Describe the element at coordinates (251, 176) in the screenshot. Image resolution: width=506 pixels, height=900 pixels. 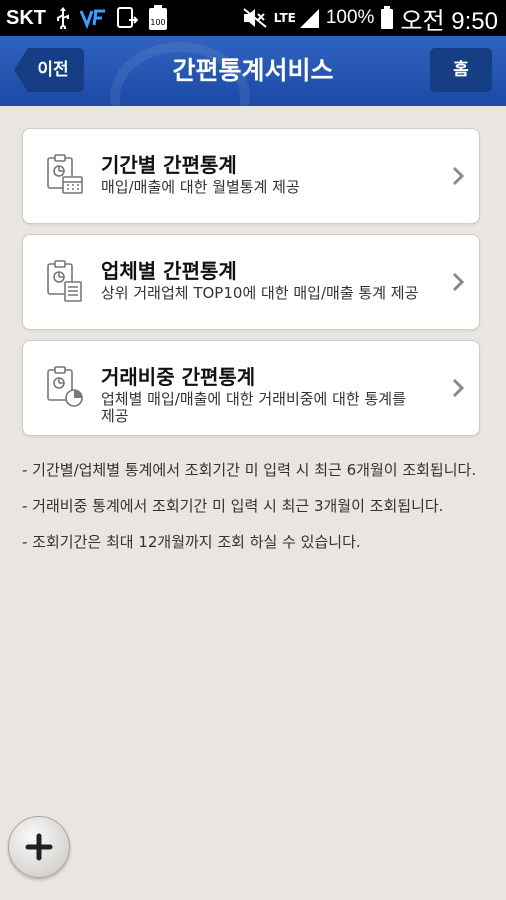
I see `menu-item-period-stats: 기간별 간편통계 매입/매출에 대한 월별통계 제공` at that location.